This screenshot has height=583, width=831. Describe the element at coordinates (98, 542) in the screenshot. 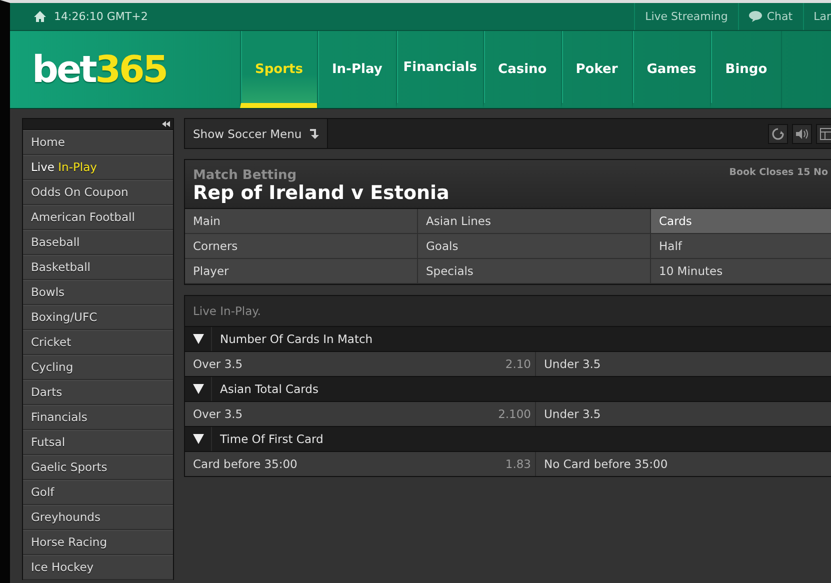

I see `sidebar-item: Horse Racing` at that location.